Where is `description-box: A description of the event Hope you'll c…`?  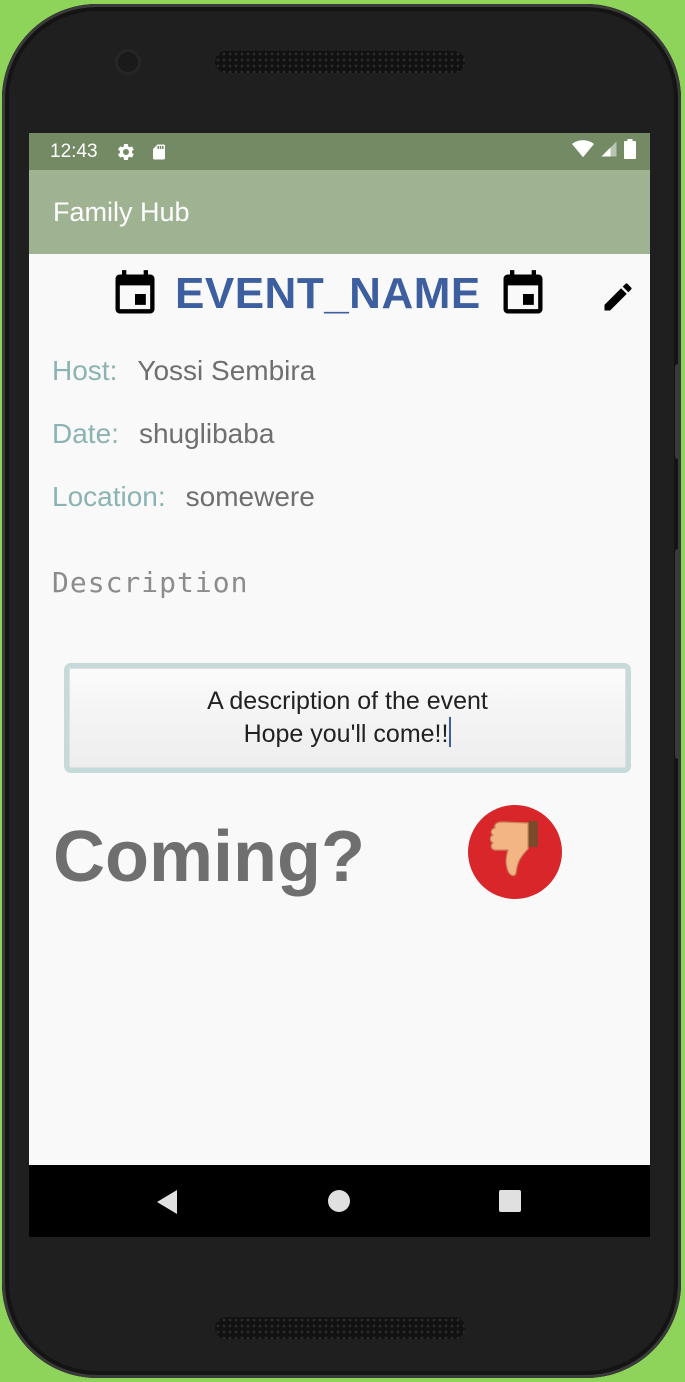
description-box: A description of the event Hope you'll c… is located at coordinates (347, 718).